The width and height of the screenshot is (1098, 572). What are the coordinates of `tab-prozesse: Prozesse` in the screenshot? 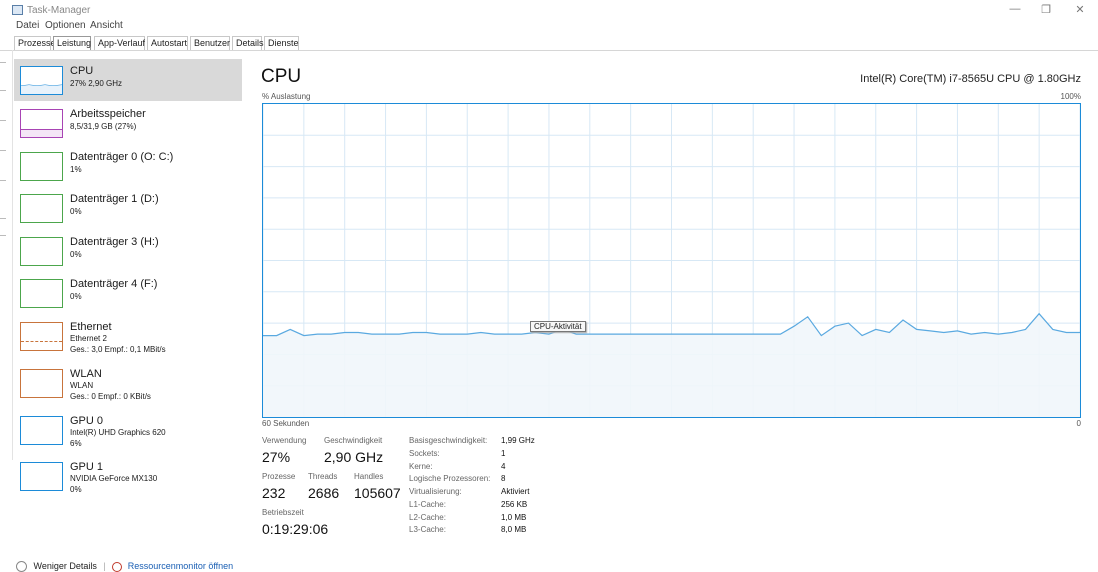 It's located at (35, 43).